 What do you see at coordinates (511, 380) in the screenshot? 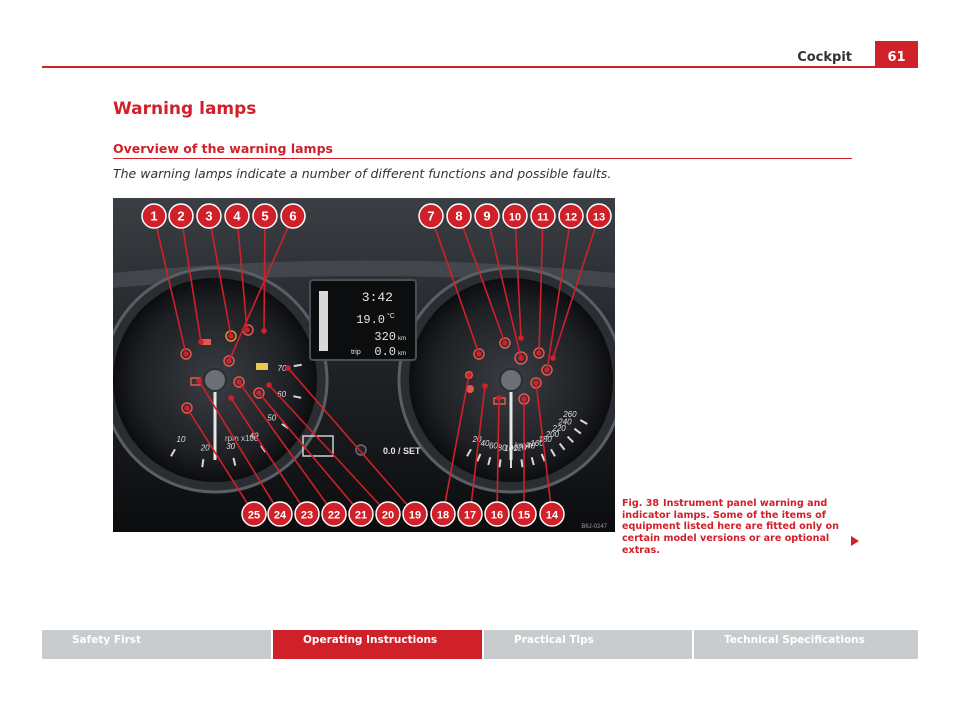
I see `speedo-hub` at bounding box center [511, 380].